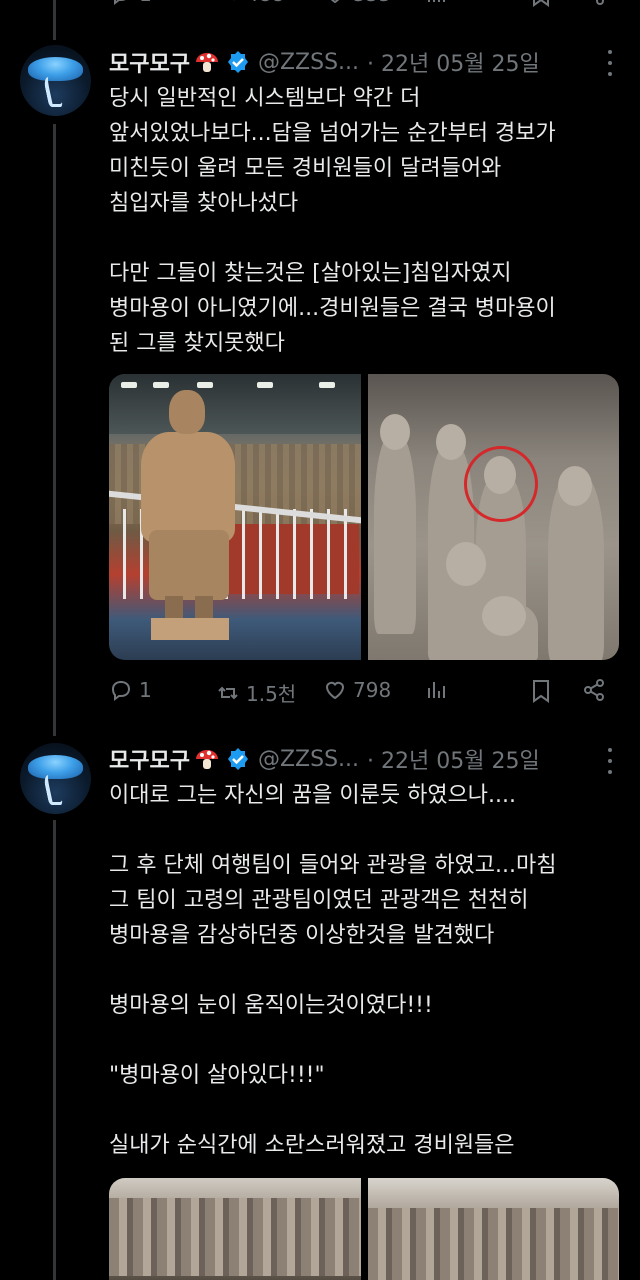 The width and height of the screenshot is (640, 1280). Describe the element at coordinates (271, 694) in the screenshot. I see `repost-count: 1.5천` at that location.